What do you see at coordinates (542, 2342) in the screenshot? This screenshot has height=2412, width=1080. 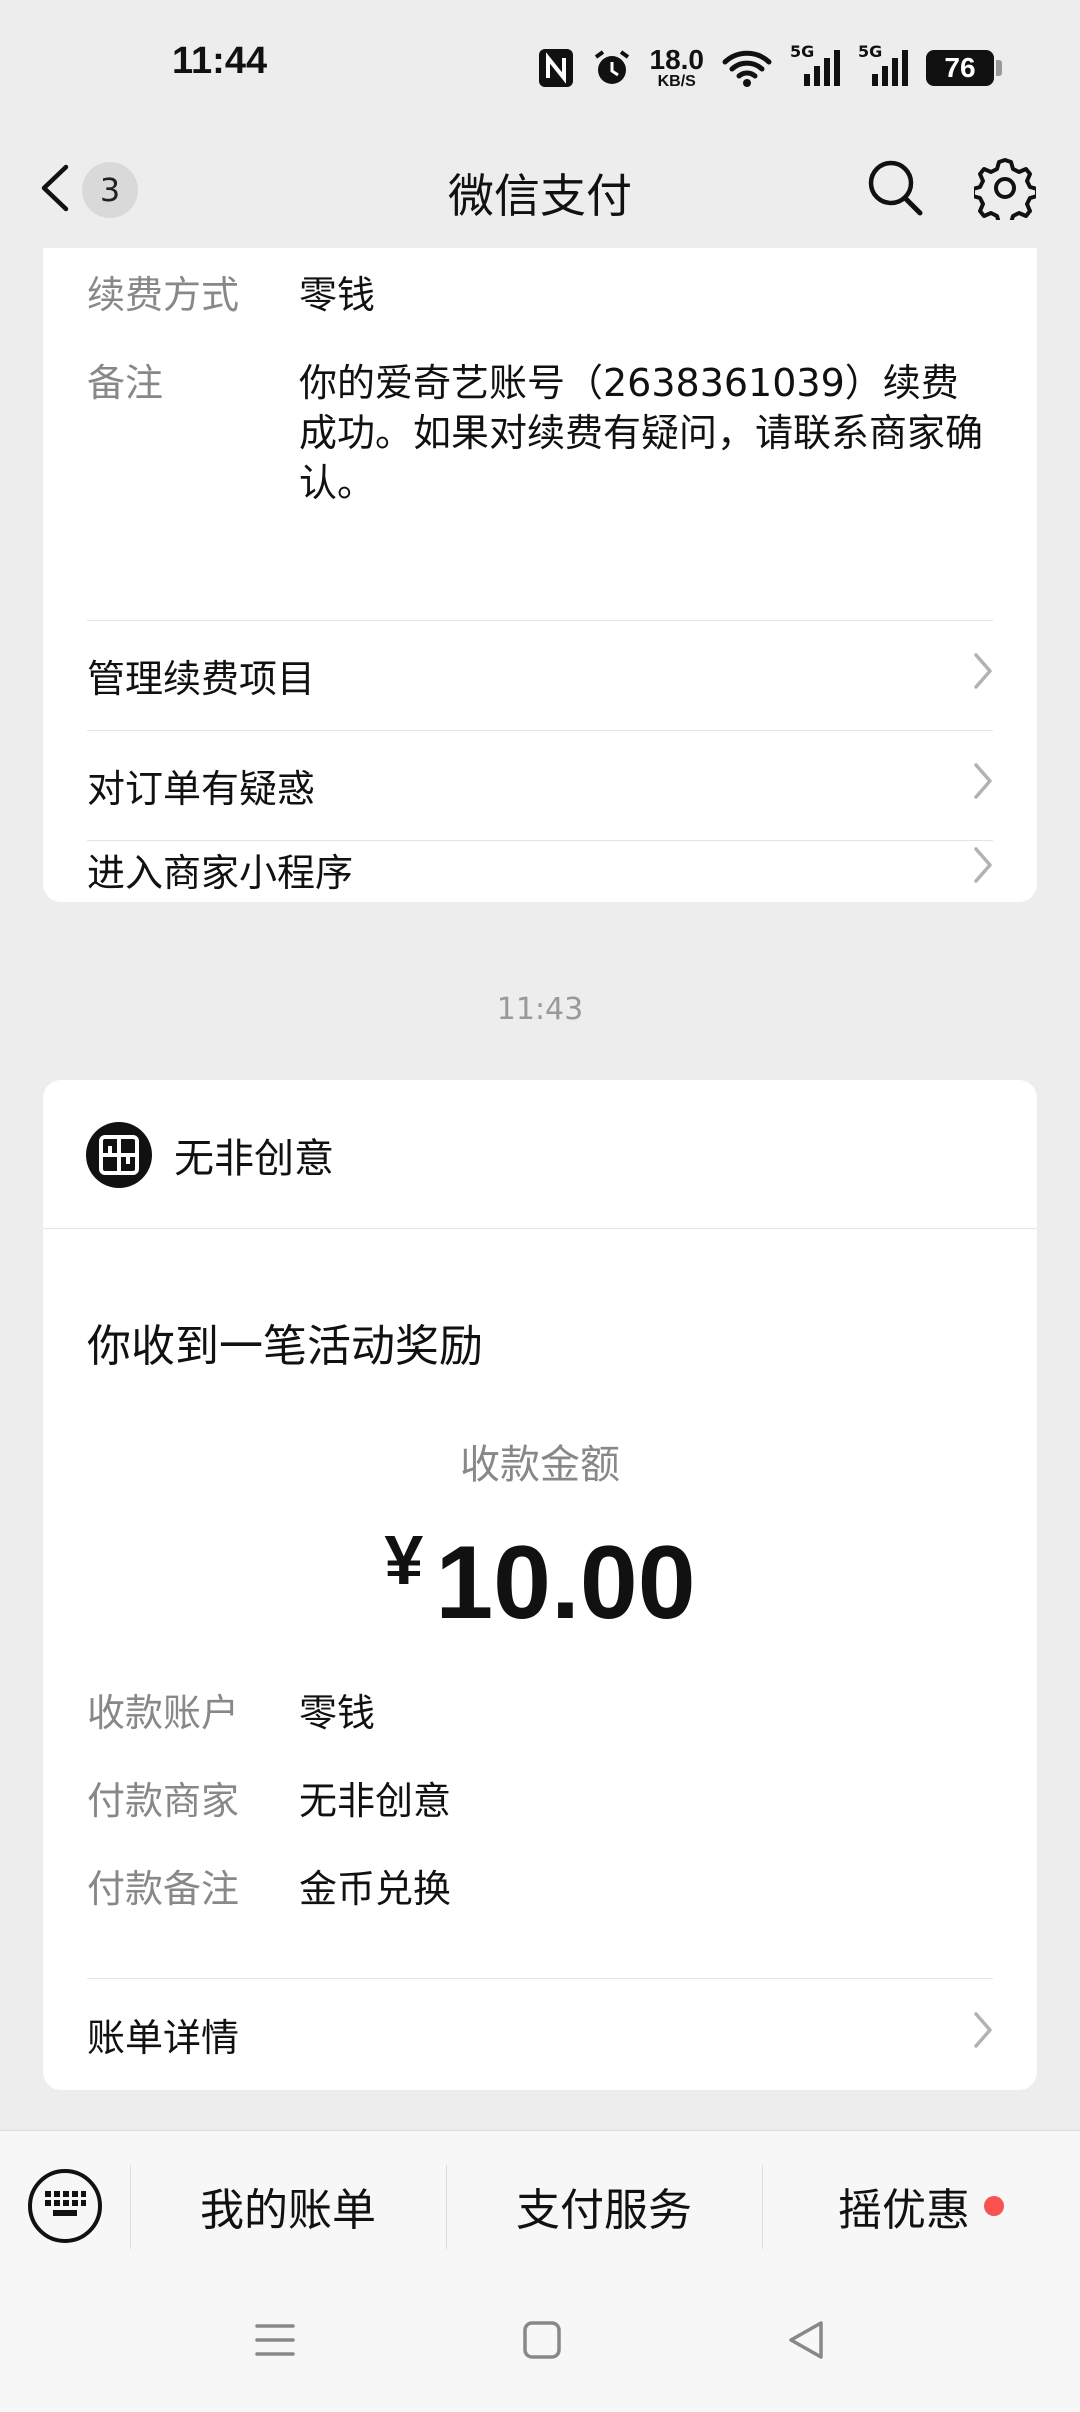 I see `home-icon` at bounding box center [542, 2342].